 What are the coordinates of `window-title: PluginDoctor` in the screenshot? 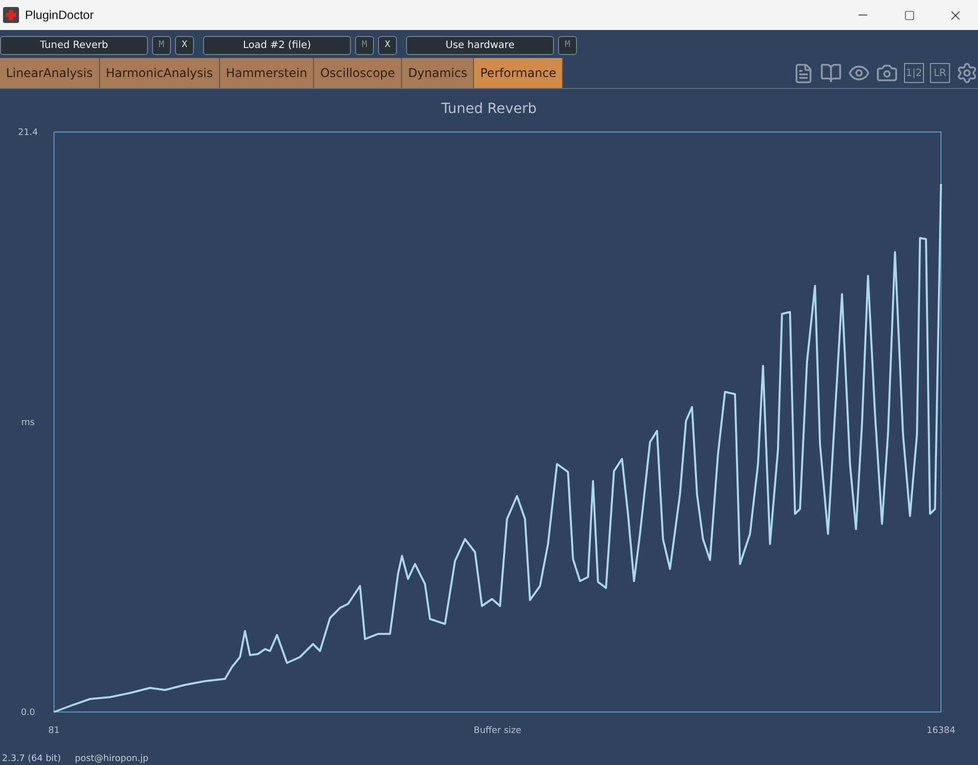 It's located at (60, 15).